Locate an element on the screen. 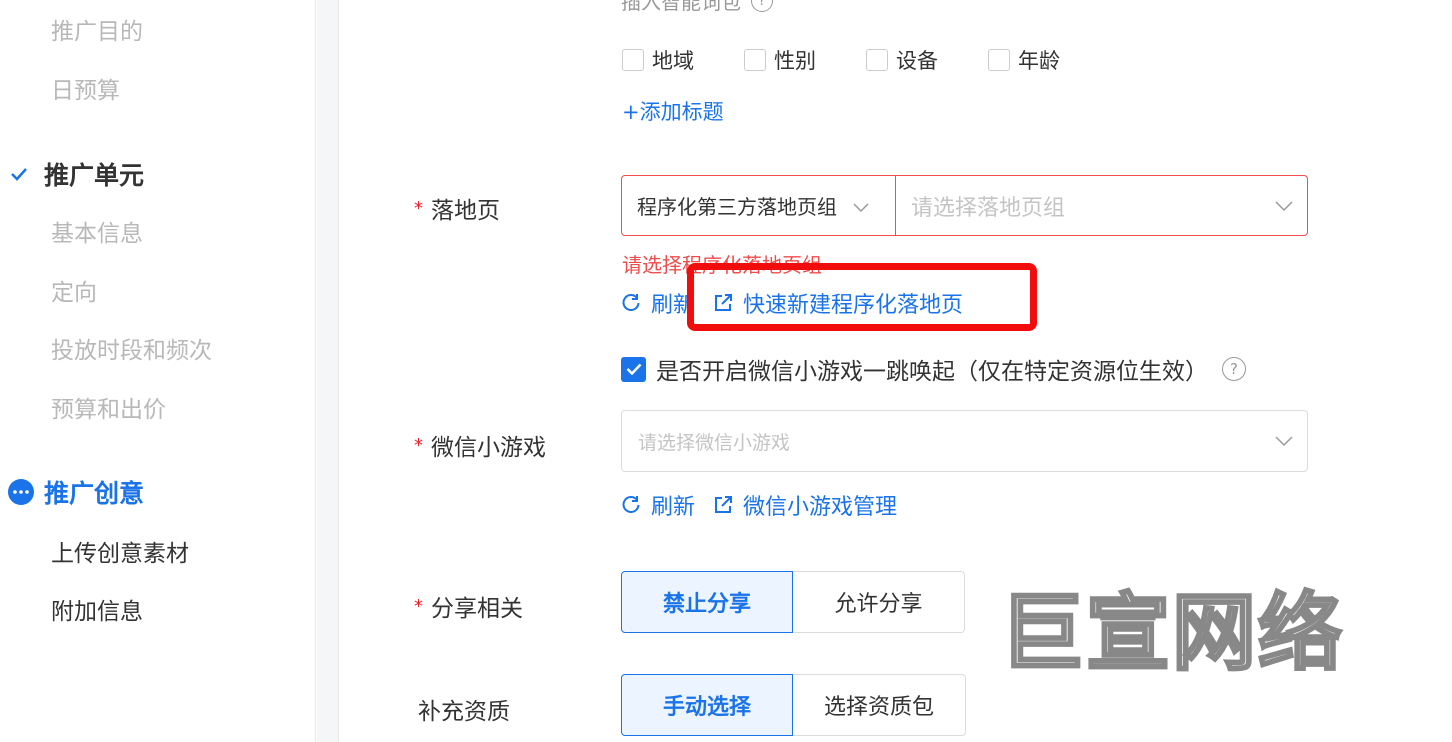 This screenshot has height=742, width=1452. sidebar-item-promo-purpose: 推广目的 is located at coordinates (97, 29).